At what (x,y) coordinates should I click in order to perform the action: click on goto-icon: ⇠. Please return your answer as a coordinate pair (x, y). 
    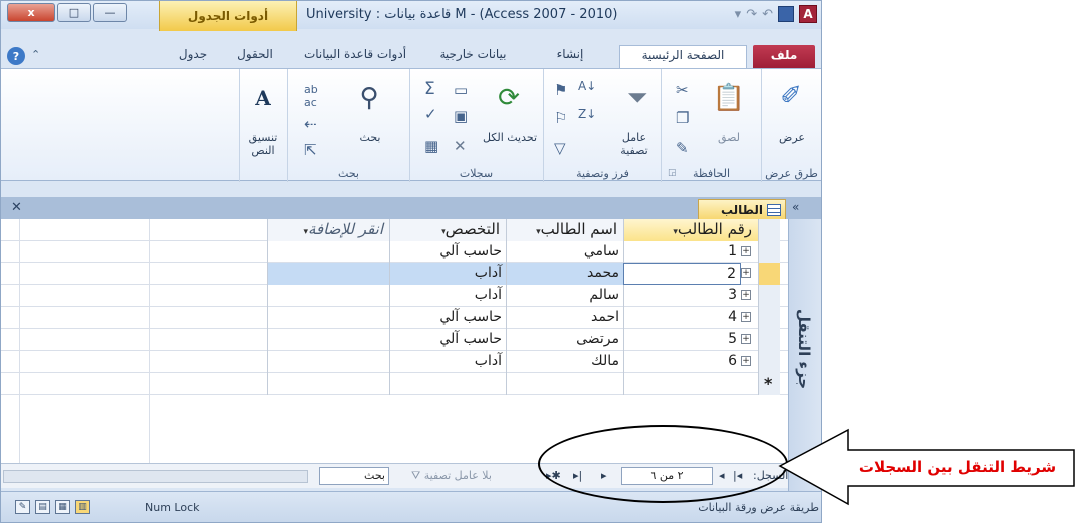
    Looking at the image, I should click on (310, 124).